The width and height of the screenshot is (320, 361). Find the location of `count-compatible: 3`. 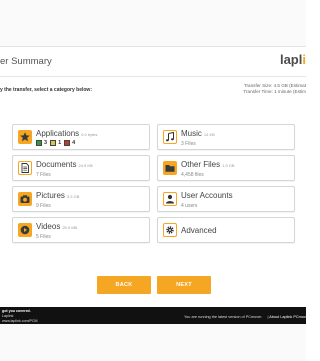

count-compatible: 3 is located at coordinates (41, 143).